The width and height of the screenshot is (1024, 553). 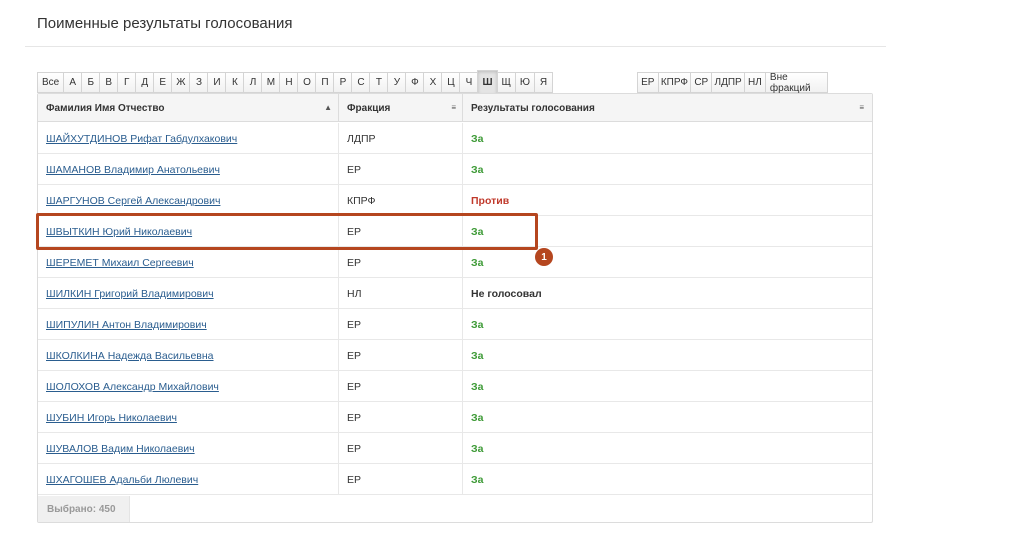 What do you see at coordinates (487, 82) in the screenshot?
I see `letter-filter-button: Ш` at bounding box center [487, 82].